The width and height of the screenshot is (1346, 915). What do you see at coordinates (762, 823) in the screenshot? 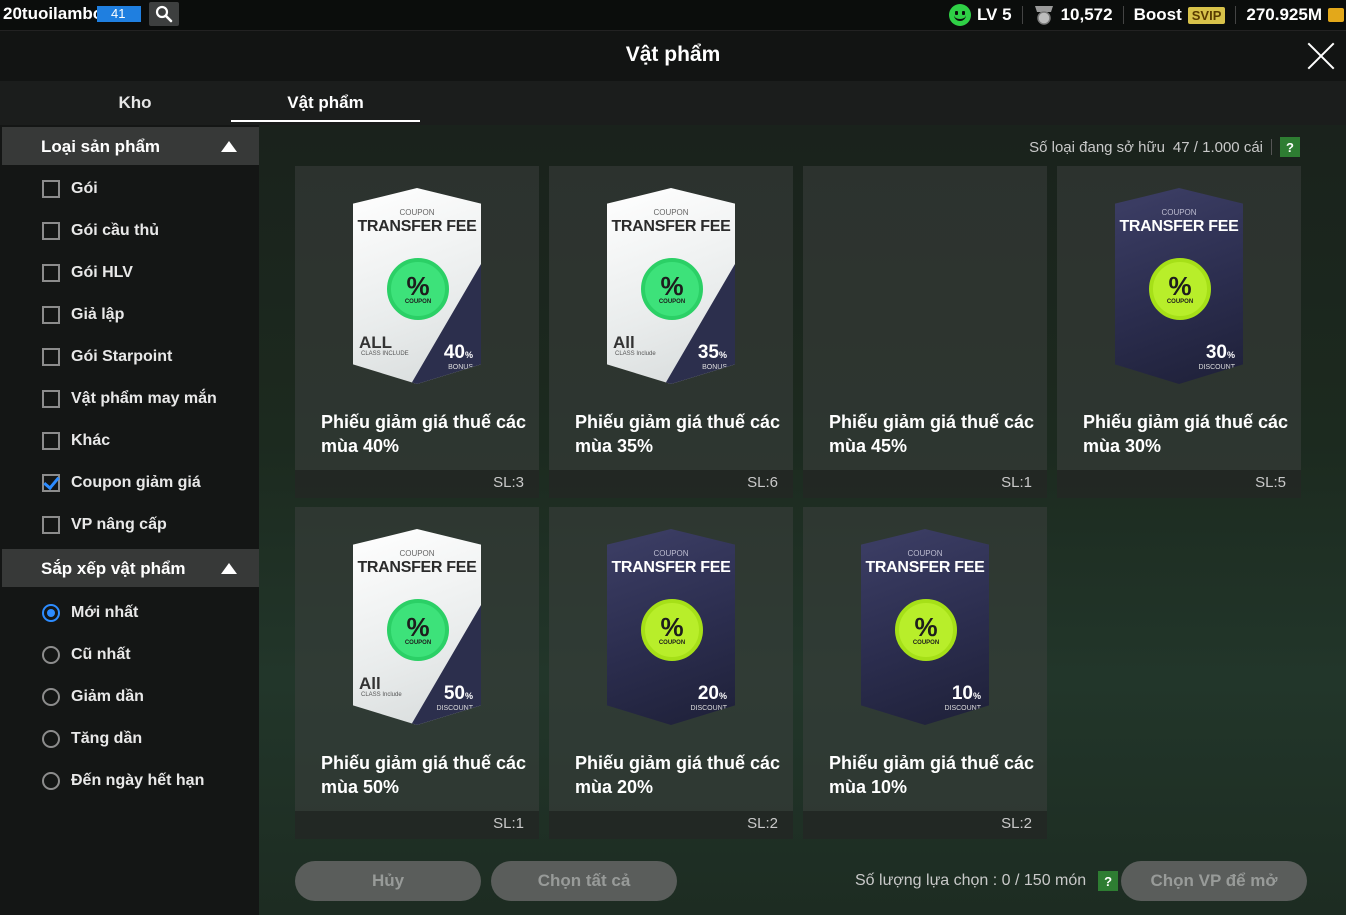
I see `item-quantity: SL:2` at bounding box center [762, 823].